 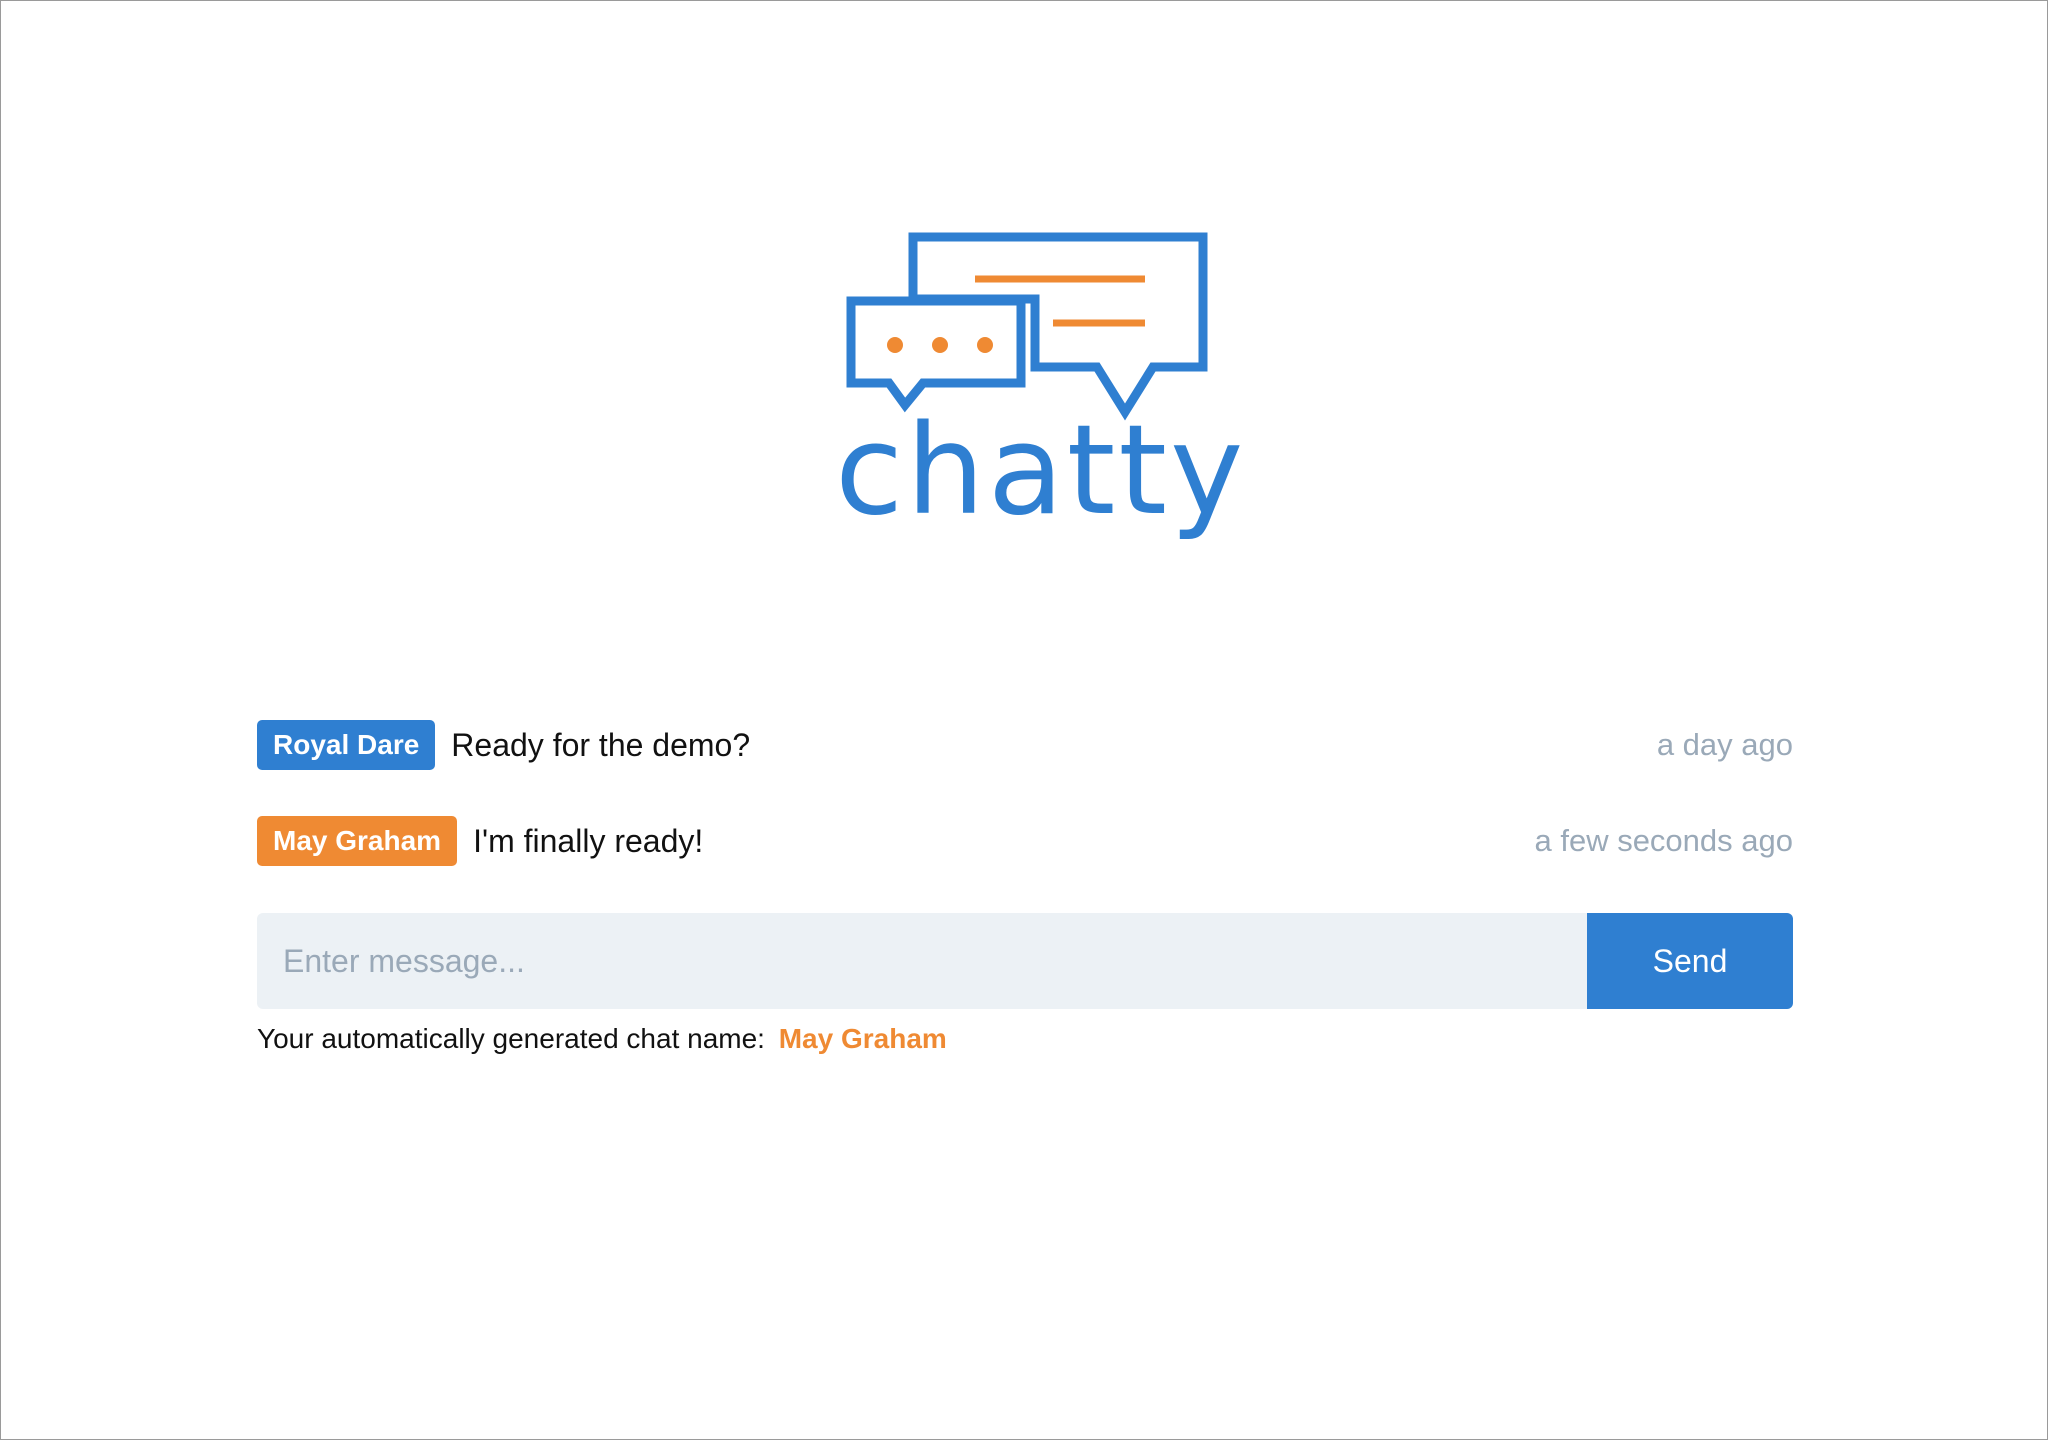 What do you see at coordinates (862, 1038) in the screenshot?
I see `chat-name-value: May Graham` at bounding box center [862, 1038].